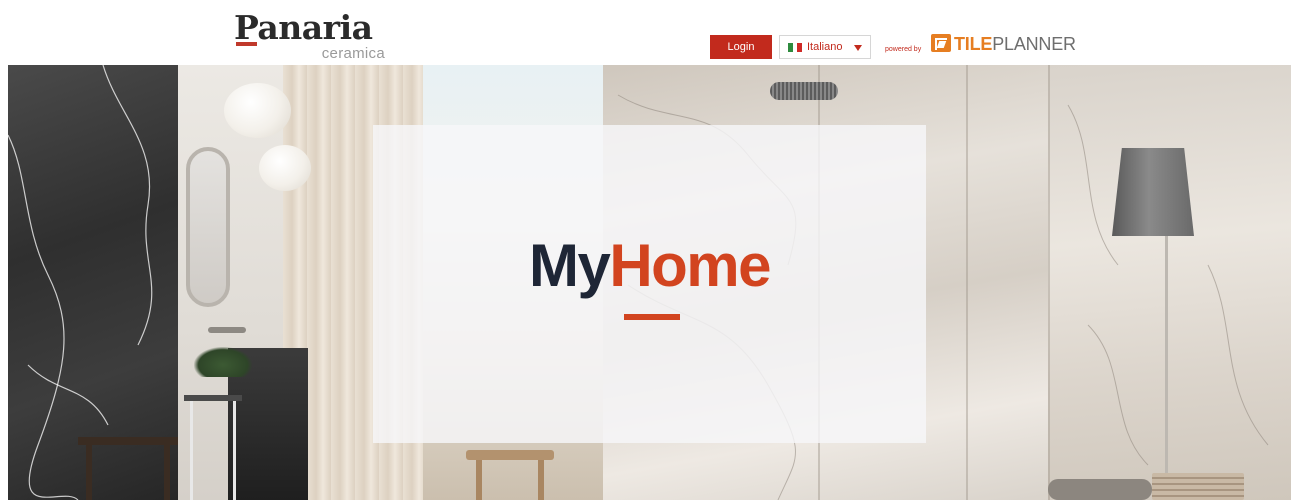 Image resolution: width=1291 pixels, height=500 pixels. Describe the element at coordinates (941, 43) in the screenshot. I see `tileplanner-logo-icon` at that location.